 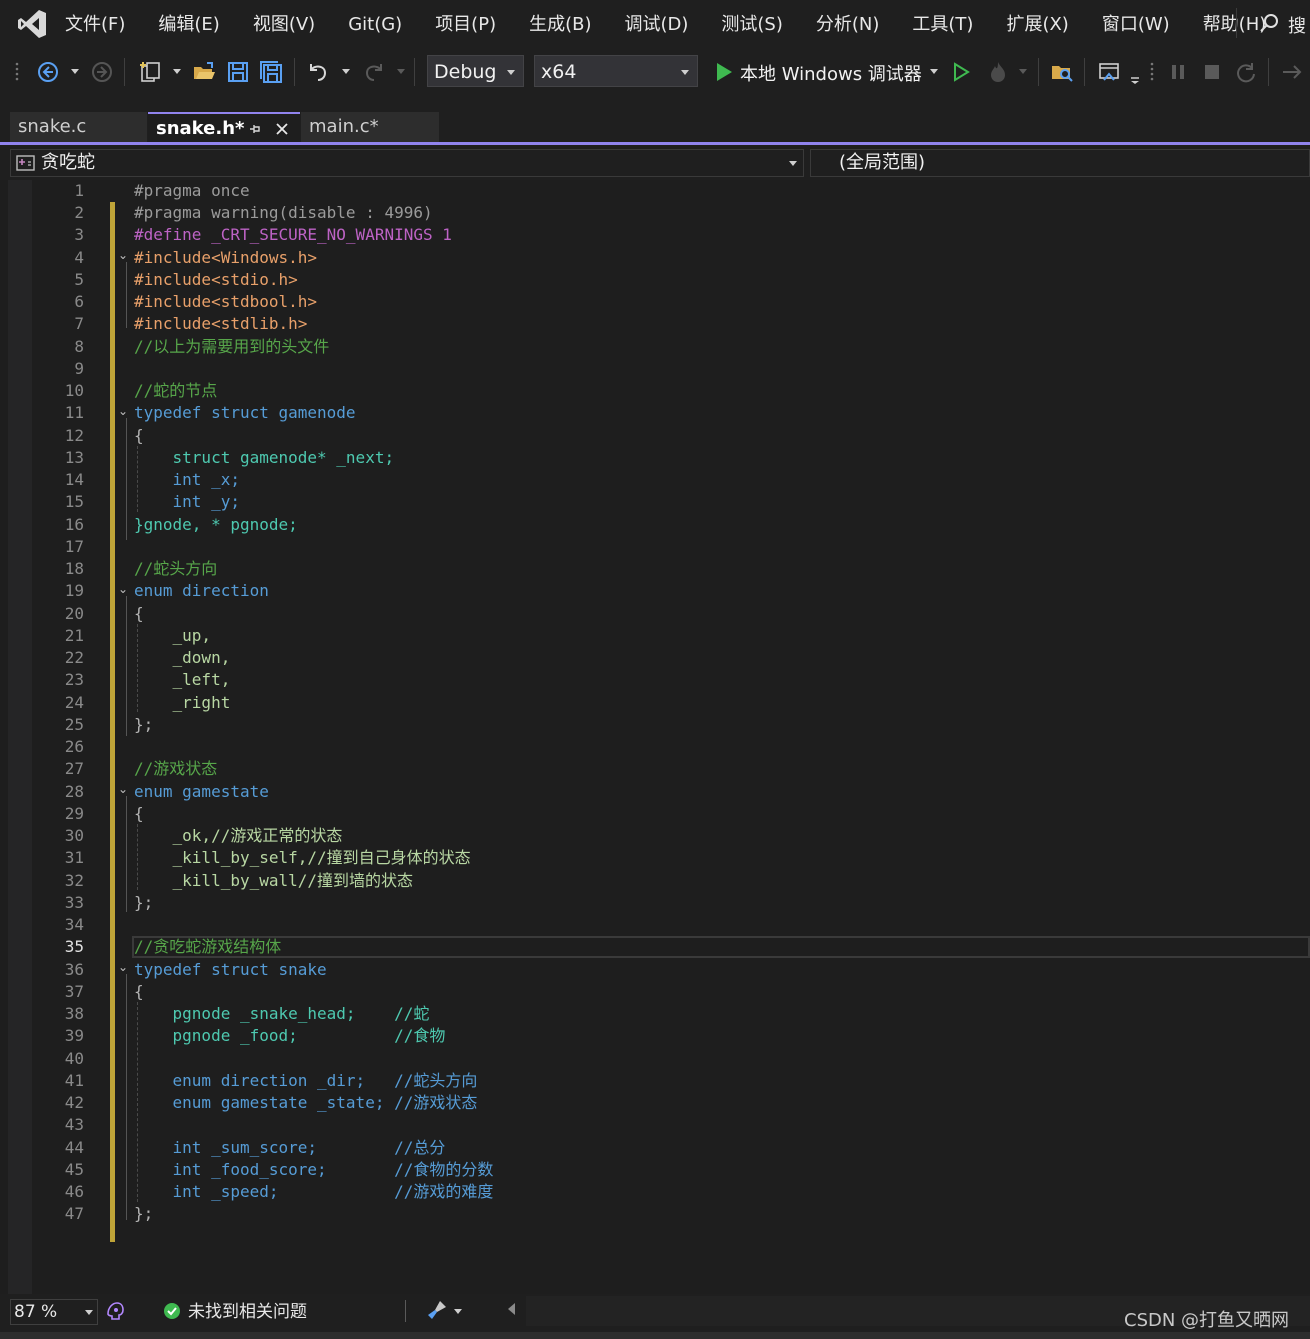 I want to click on visual-studio-logo-icon, so click(x=32, y=24).